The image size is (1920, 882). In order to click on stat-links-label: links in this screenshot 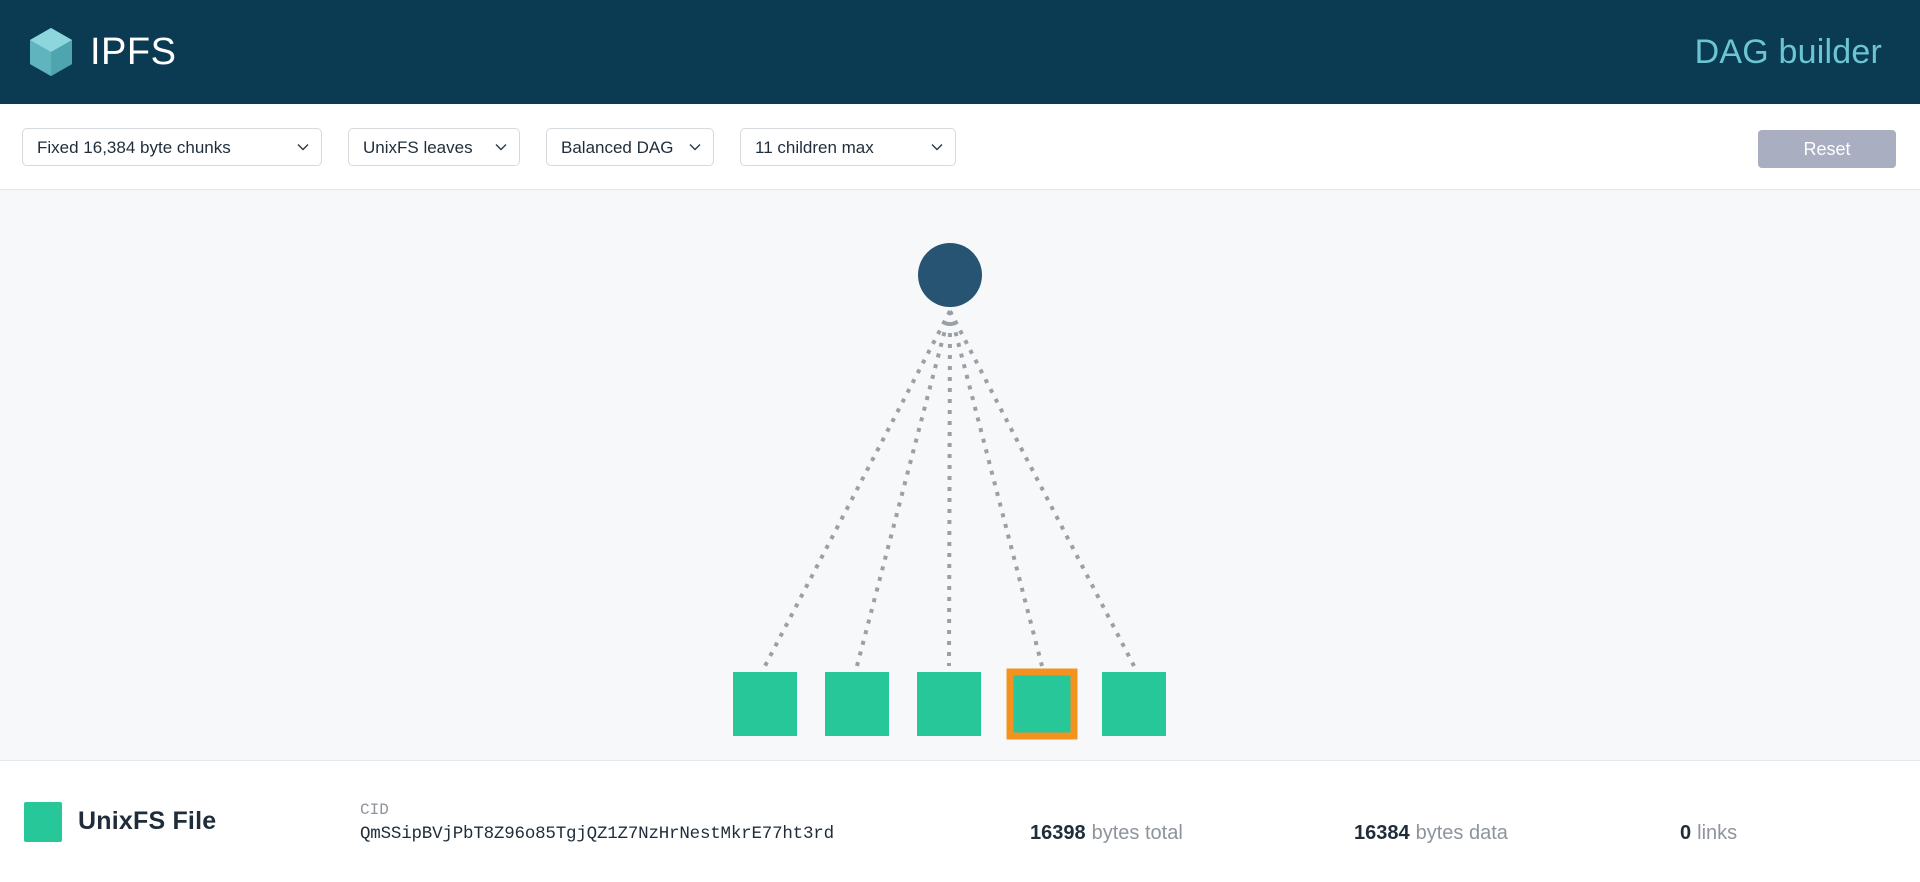, I will do `click(1717, 832)`.